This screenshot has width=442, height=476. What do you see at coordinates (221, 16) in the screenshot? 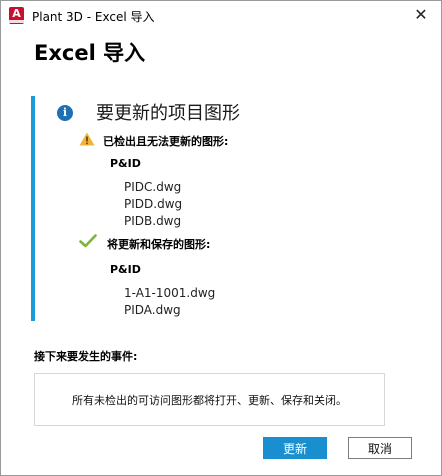
I see `title-bar: A Plant 3D - Excel 导入 ✕` at bounding box center [221, 16].